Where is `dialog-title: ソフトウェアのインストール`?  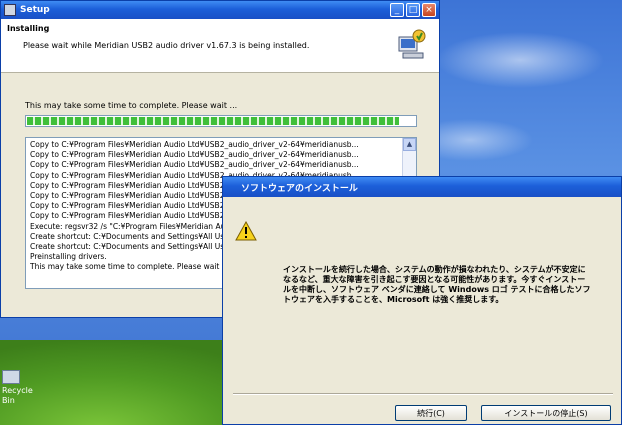 dialog-title: ソフトウェアのインストール is located at coordinates (299, 188).